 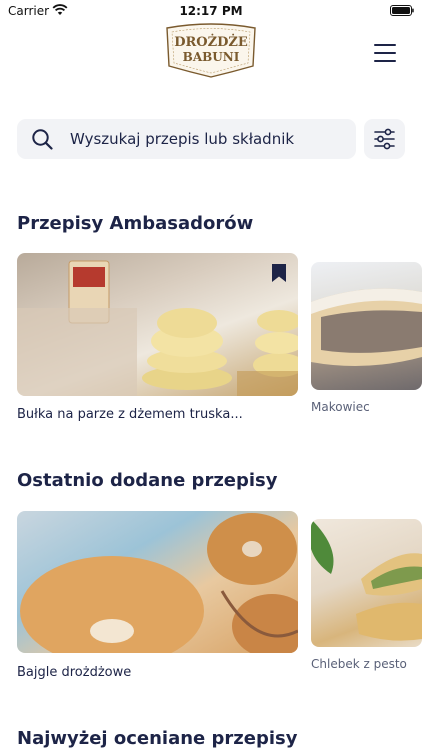 What do you see at coordinates (210, 139) in the screenshot?
I see `search-input` at bounding box center [210, 139].